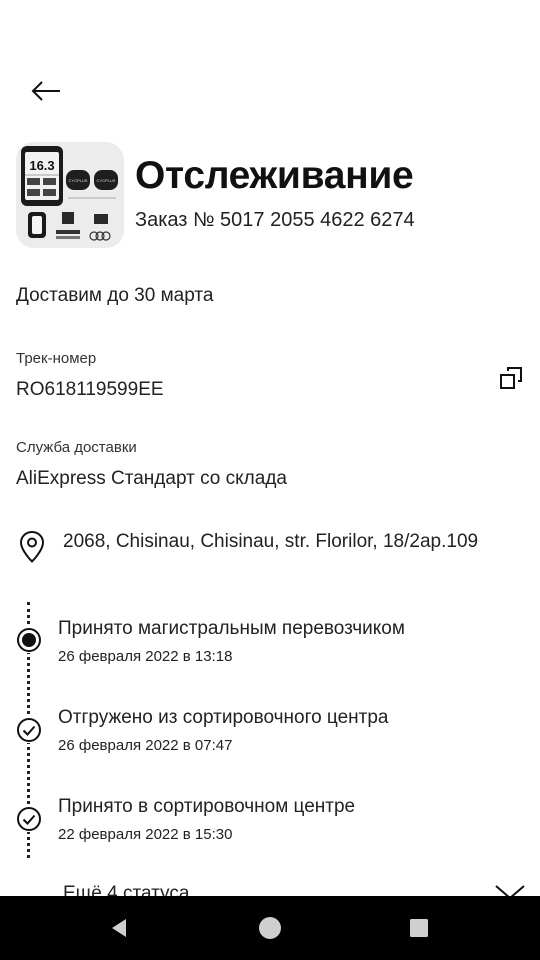 This screenshot has height=960, width=540. I want to click on device-screen-value: 16.3, so click(41, 165).